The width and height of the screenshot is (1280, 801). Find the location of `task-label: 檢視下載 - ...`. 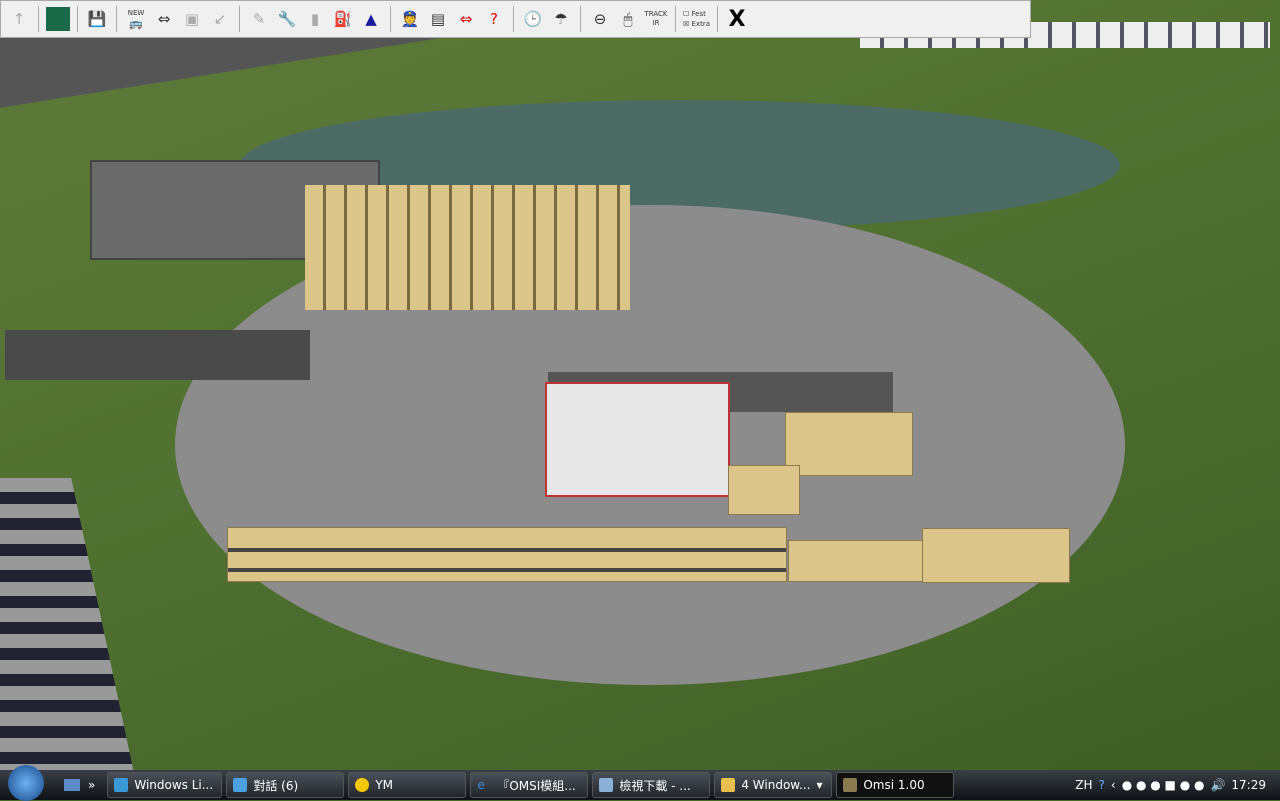

task-label: 檢視下載 - ... is located at coordinates (655, 785).